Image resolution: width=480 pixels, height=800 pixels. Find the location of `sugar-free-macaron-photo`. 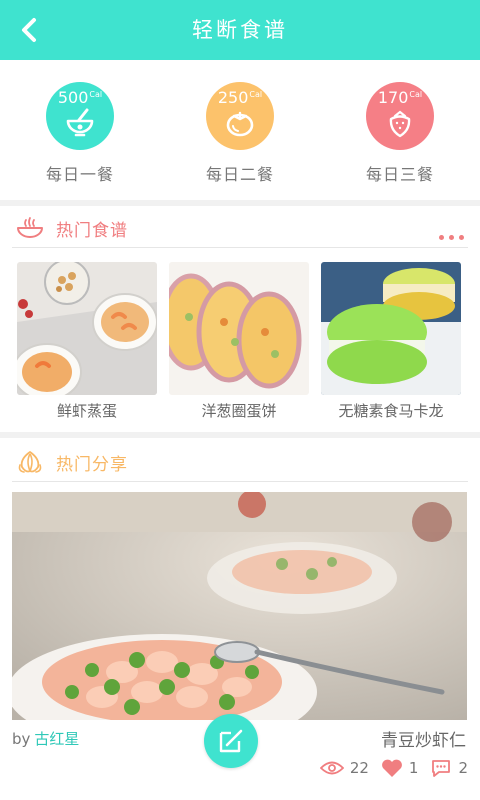

sugar-free-macaron-photo is located at coordinates (391, 328).